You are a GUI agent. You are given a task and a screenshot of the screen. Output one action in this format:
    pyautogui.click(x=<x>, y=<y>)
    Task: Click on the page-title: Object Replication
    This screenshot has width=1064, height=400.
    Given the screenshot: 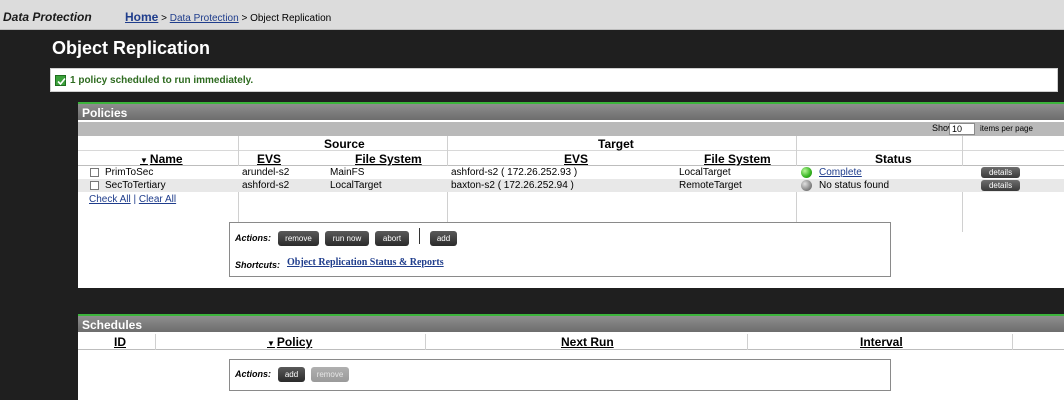 What is the action you would take?
    pyautogui.click(x=131, y=48)
    